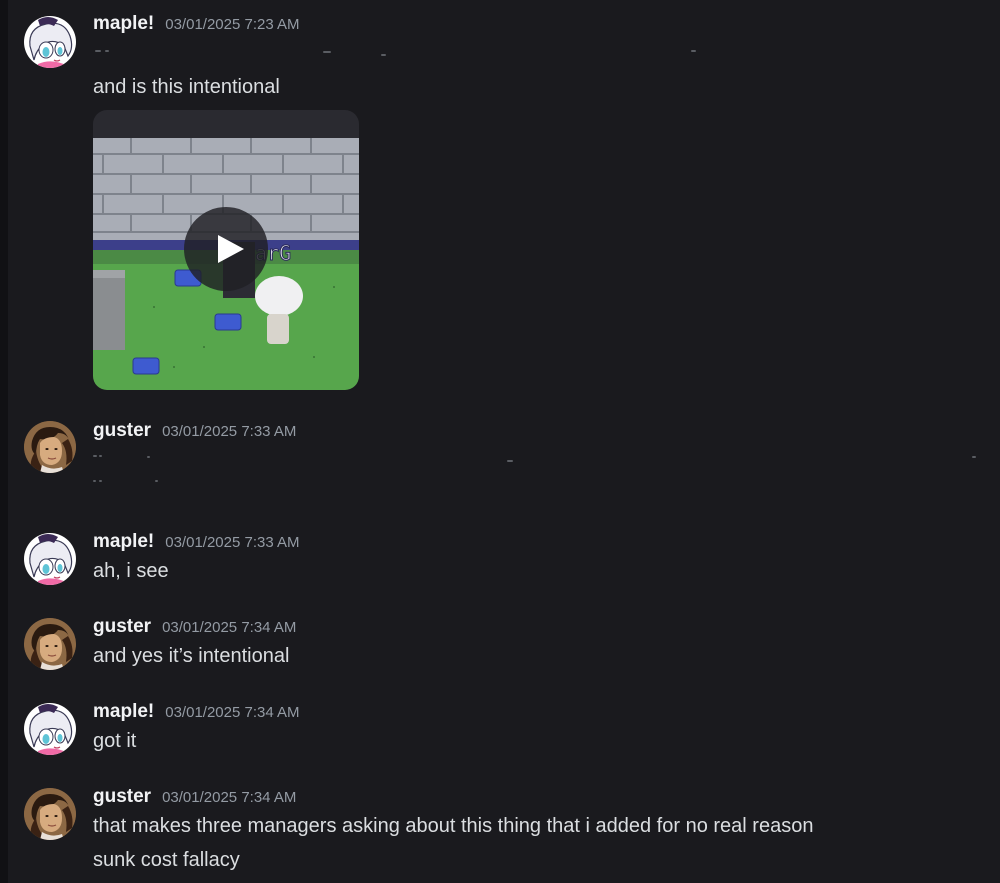 This screenshot has width=1000, height=883. What do you see at coordinates (4, 441) in the screenshot?
I see `left-rail` at bounding box center [4, 441].